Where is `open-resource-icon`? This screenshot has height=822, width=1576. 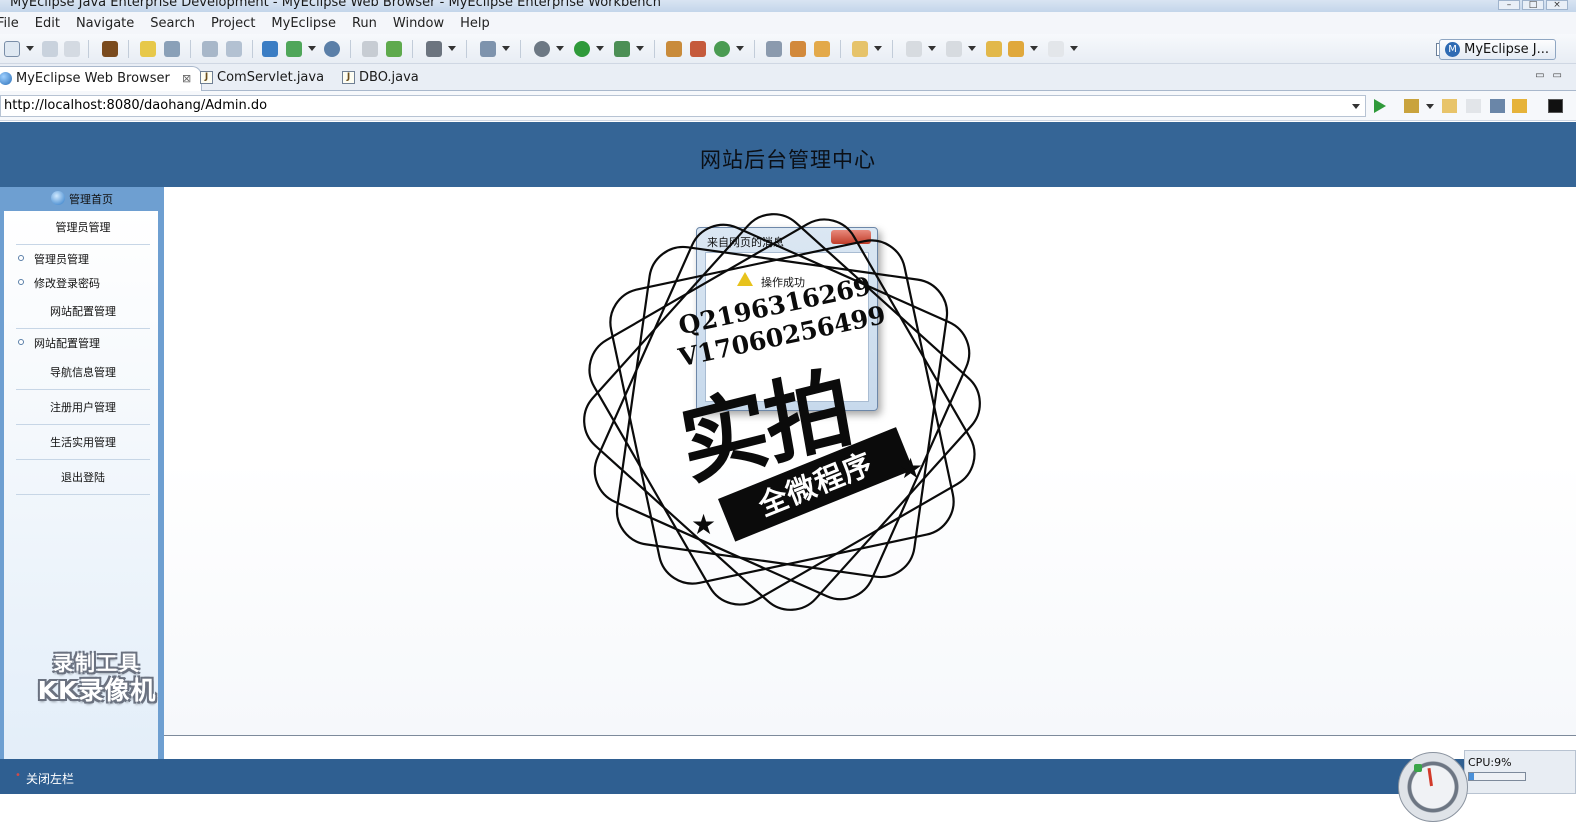 open-resource-icon is located at coordinates (822, 49).